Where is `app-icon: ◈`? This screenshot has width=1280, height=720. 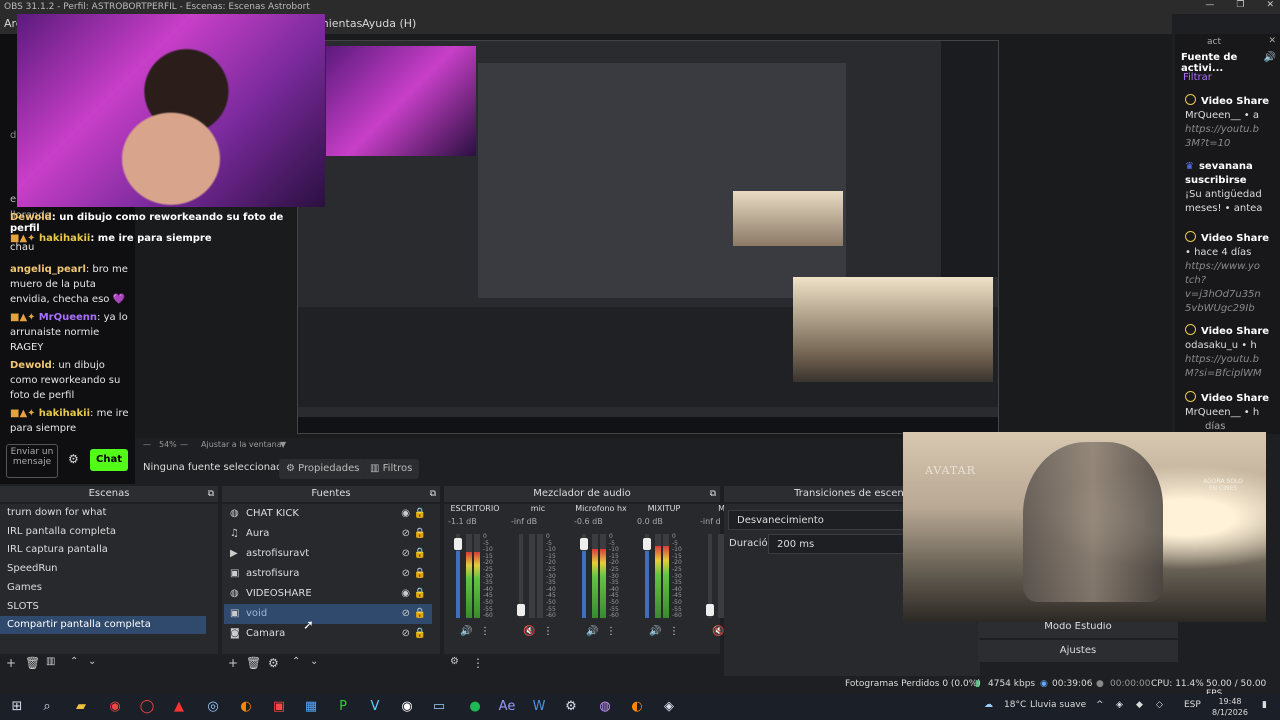 app-icon: ◈ is located at coordinates (669, 707).